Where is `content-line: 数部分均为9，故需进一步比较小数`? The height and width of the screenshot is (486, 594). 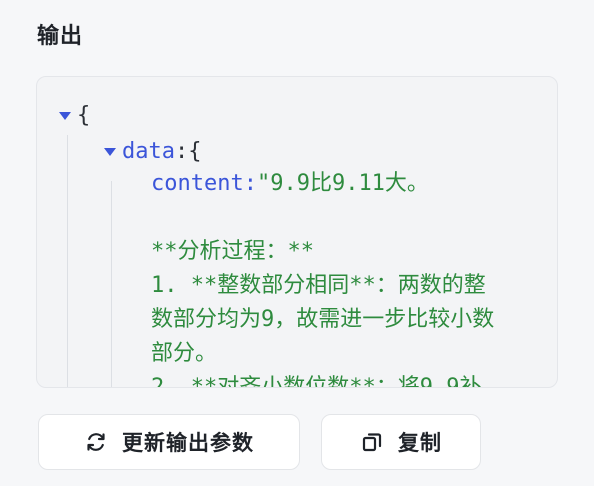 content-line: 数部分均为9，故需进一步比较小数 is located at coordinates (323, 319).